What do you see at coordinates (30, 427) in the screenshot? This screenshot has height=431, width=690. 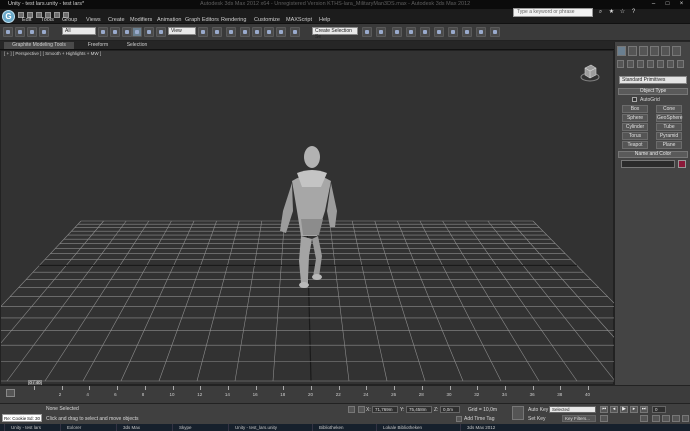 I see `taskbar-item: Unity - test lars` at bounding box center [30, 427].